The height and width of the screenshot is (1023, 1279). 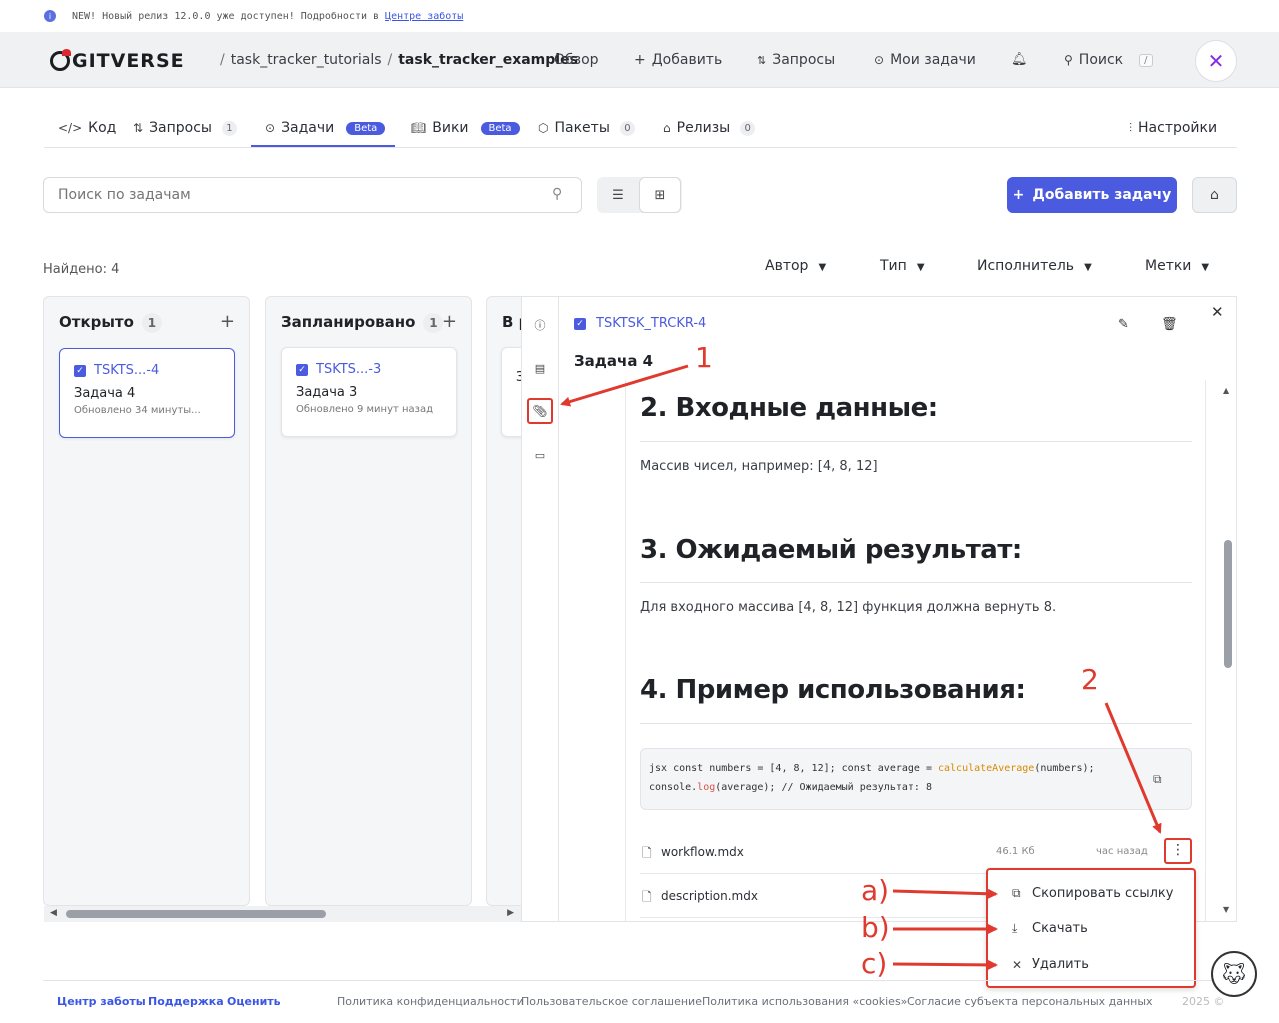 What do you see at coordinates (945, 964) in the screenshot?
I see `arrow-c` at bounding box center [945, 964].